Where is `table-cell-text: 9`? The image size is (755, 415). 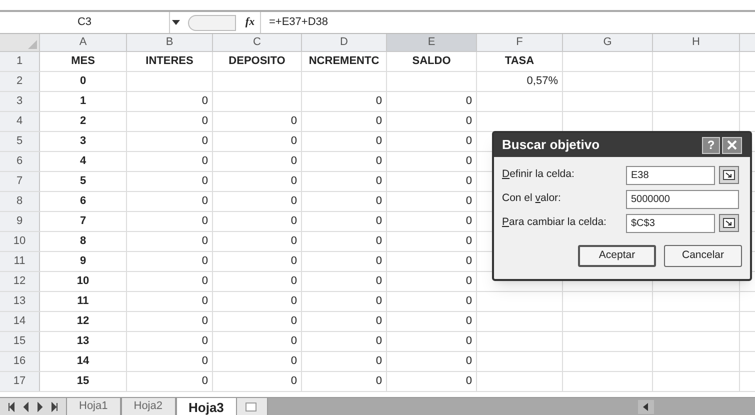
table-cell-text: 9 is located at coordinates (83, 262).